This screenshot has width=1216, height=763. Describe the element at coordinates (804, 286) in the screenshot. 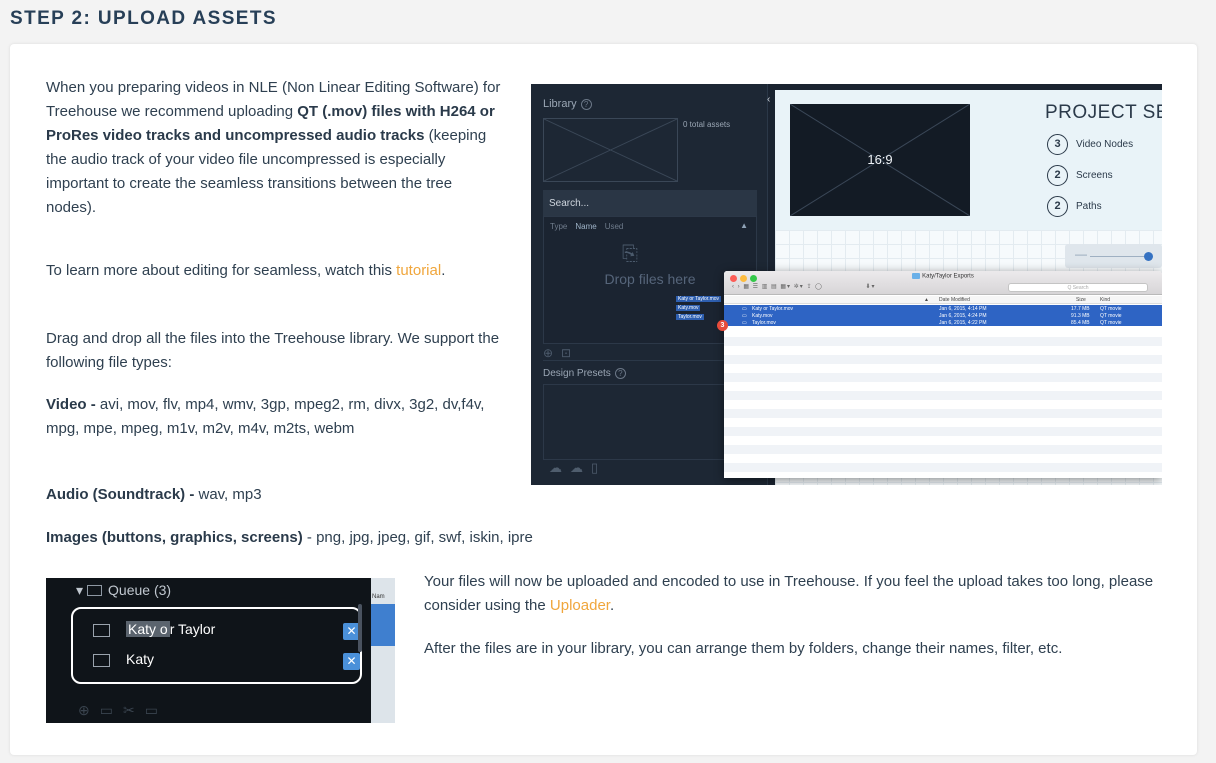

I see `finder-view-buttons: ‹ › ▦ ☰ ▥ ▤ ▦▾ ✲▾ ⇪ ◯ ⬇▾` at that location.